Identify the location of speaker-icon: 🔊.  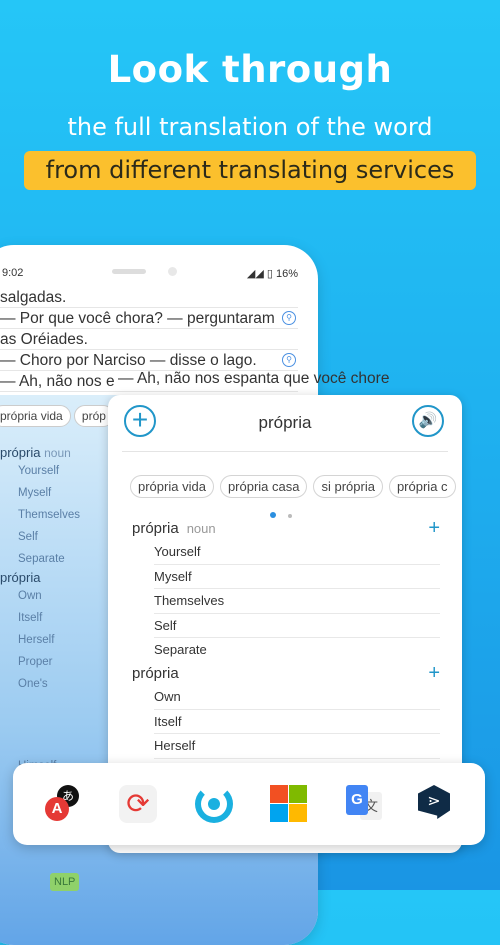
(428, 421).